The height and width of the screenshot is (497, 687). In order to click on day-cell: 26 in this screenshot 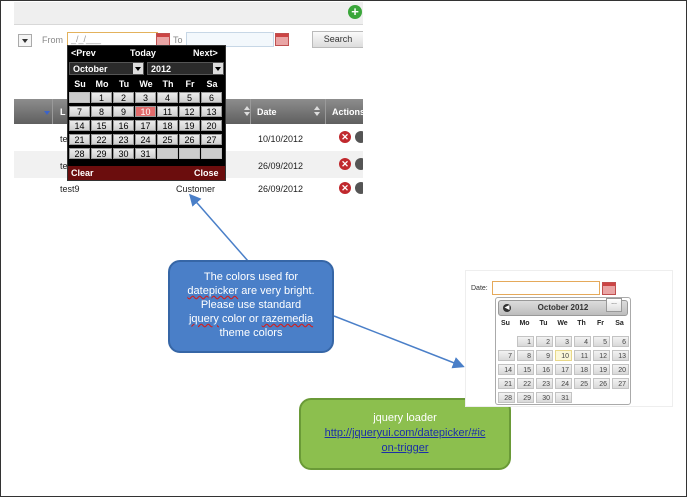, I will do `click(601, 383)`.